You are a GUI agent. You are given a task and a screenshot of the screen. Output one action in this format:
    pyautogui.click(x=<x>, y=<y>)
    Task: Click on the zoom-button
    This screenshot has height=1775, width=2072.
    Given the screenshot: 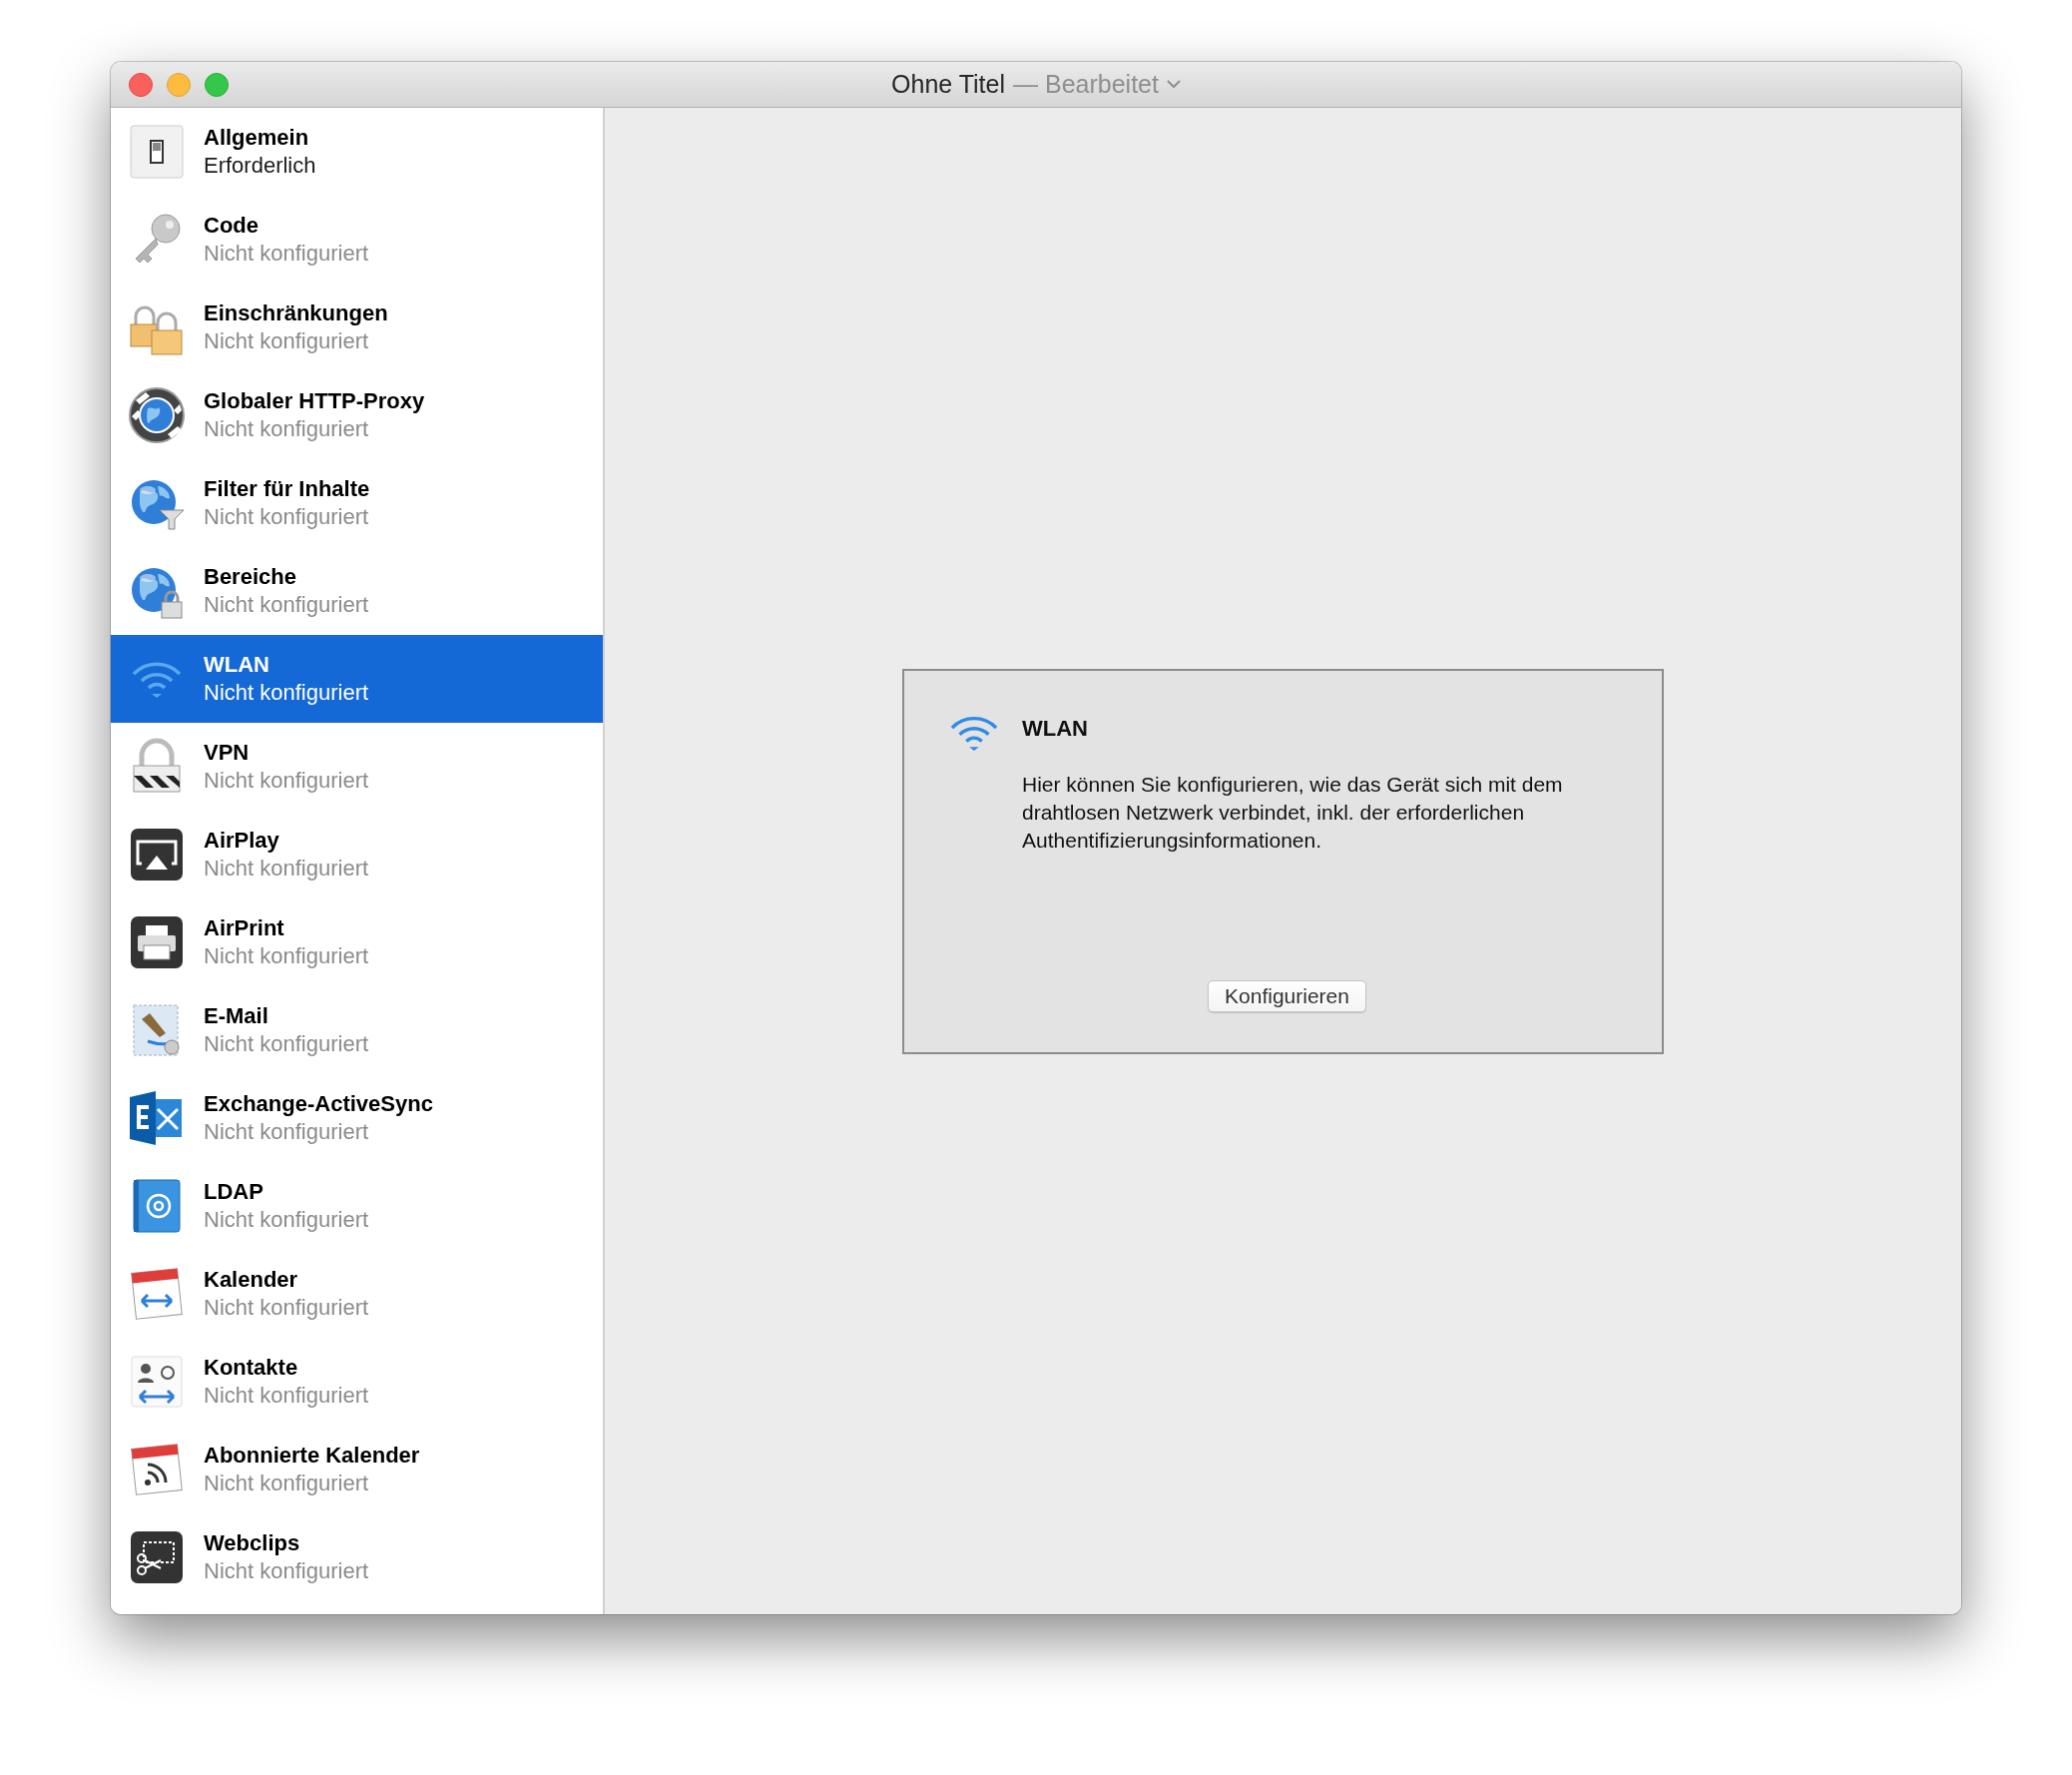 What is the action you would take?
    pyautogui.click(x=217, y=84)
    